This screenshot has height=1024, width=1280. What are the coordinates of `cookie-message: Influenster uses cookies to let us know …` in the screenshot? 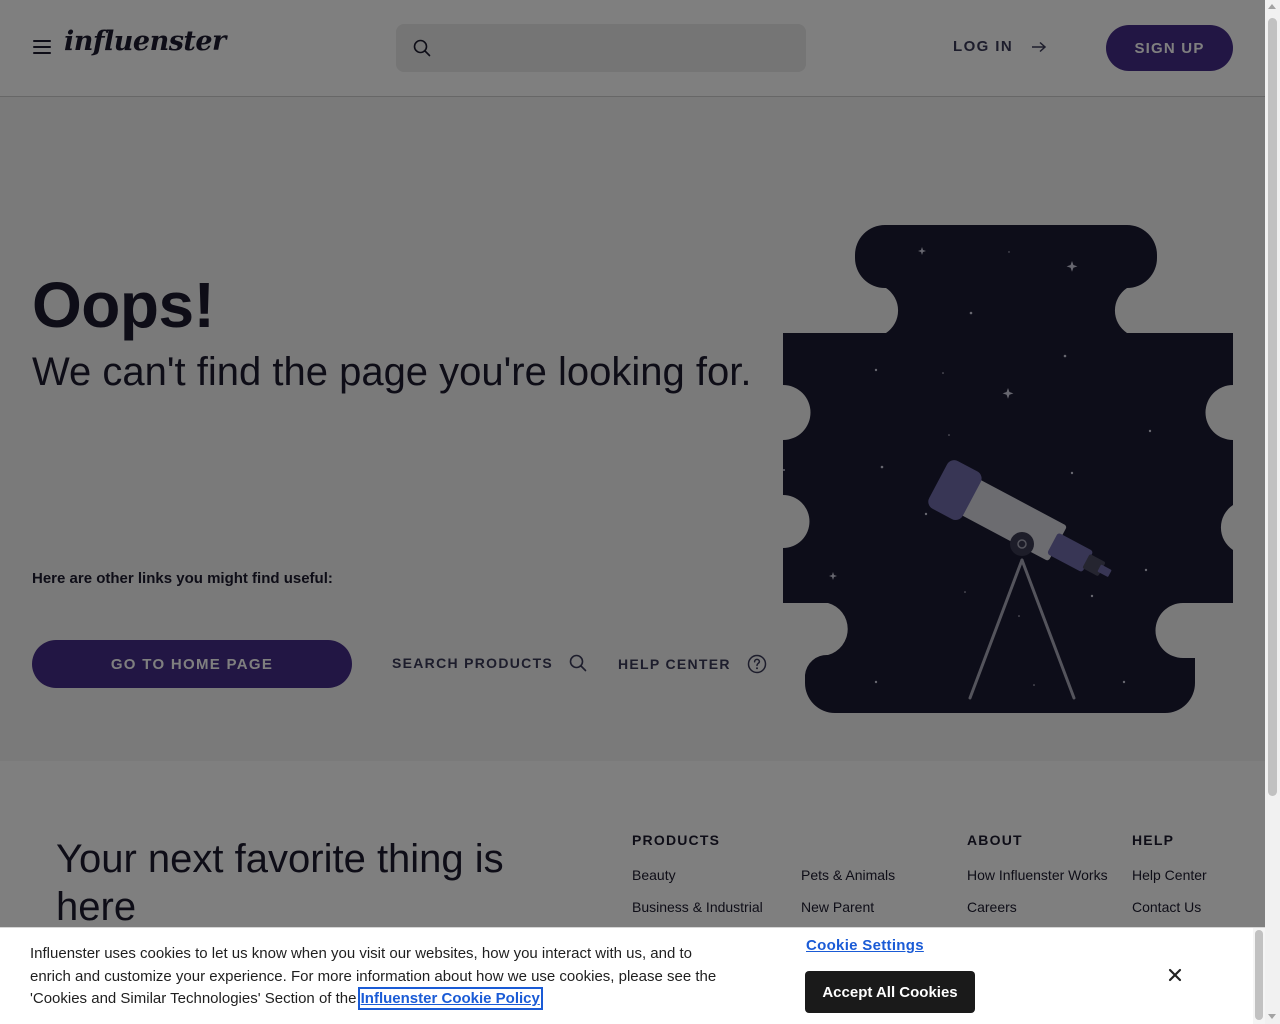 It's located at (375, 977).